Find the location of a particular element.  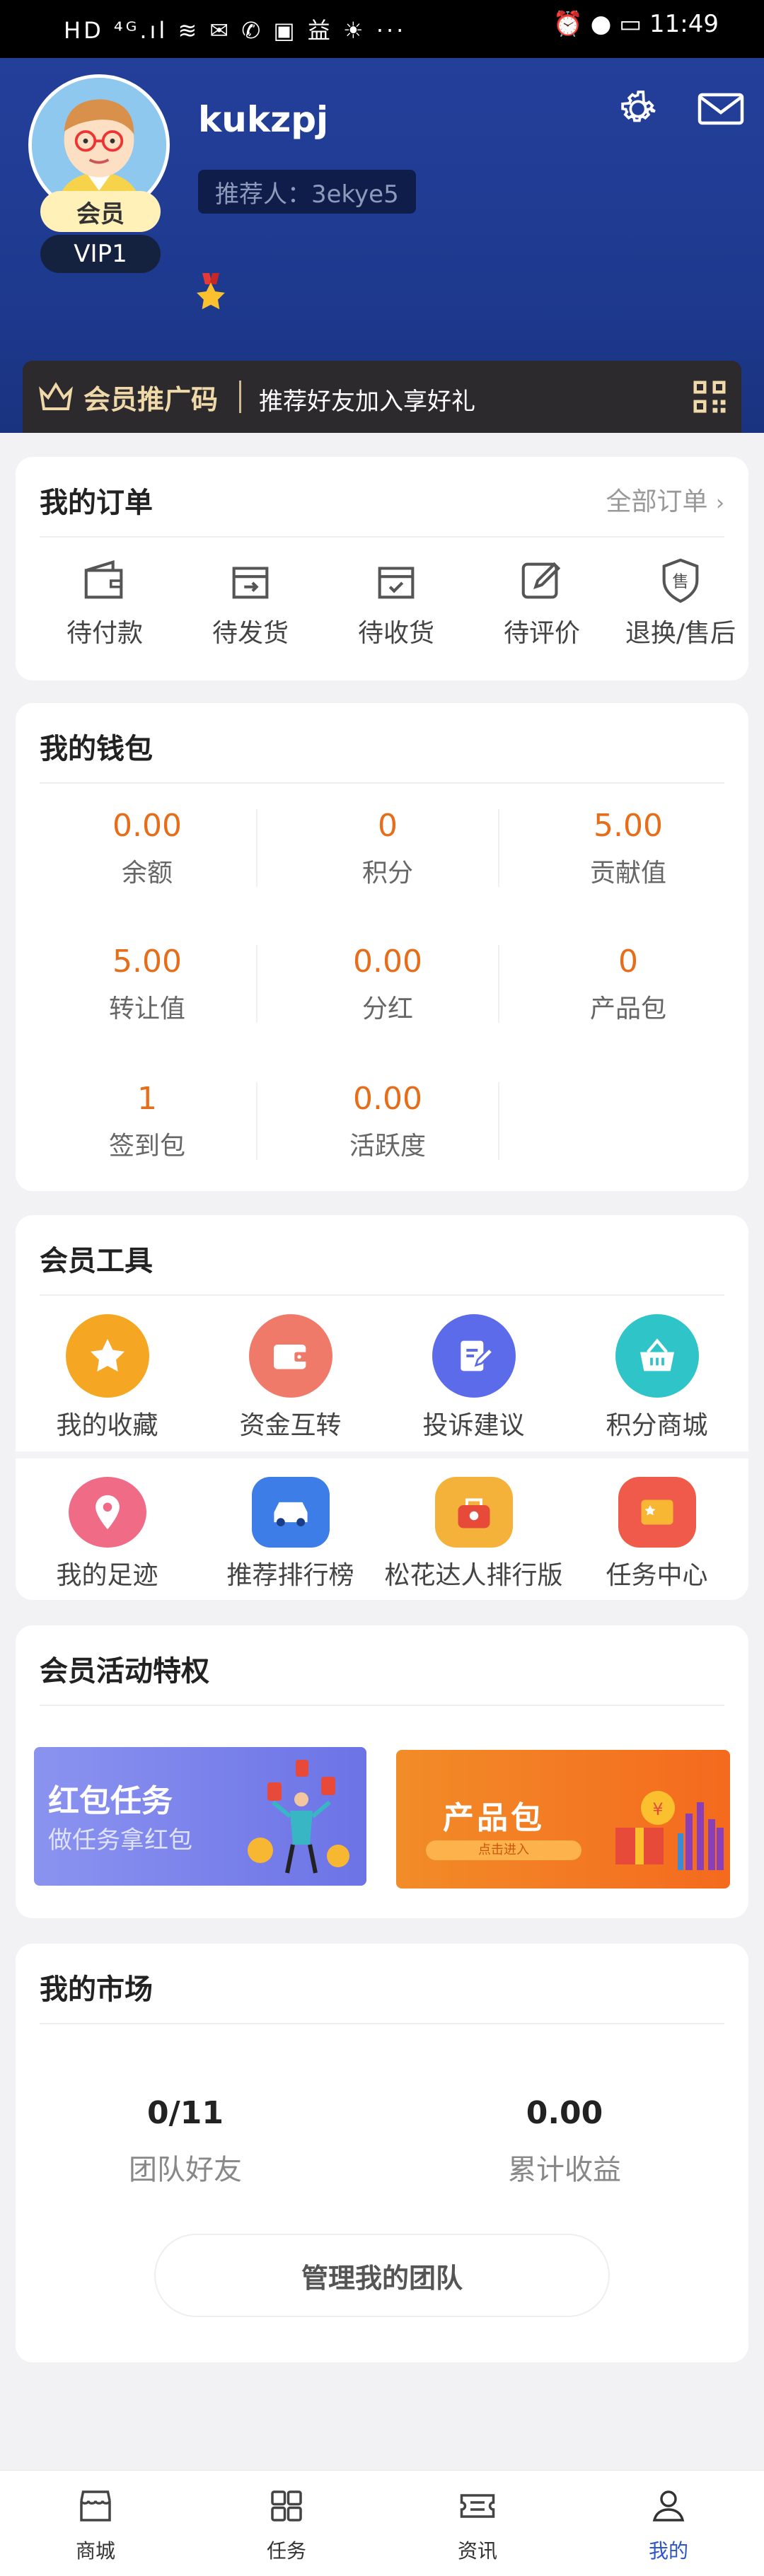

product-pack-enter-tag: 点击进入 is located at coordinates (503, 1850).